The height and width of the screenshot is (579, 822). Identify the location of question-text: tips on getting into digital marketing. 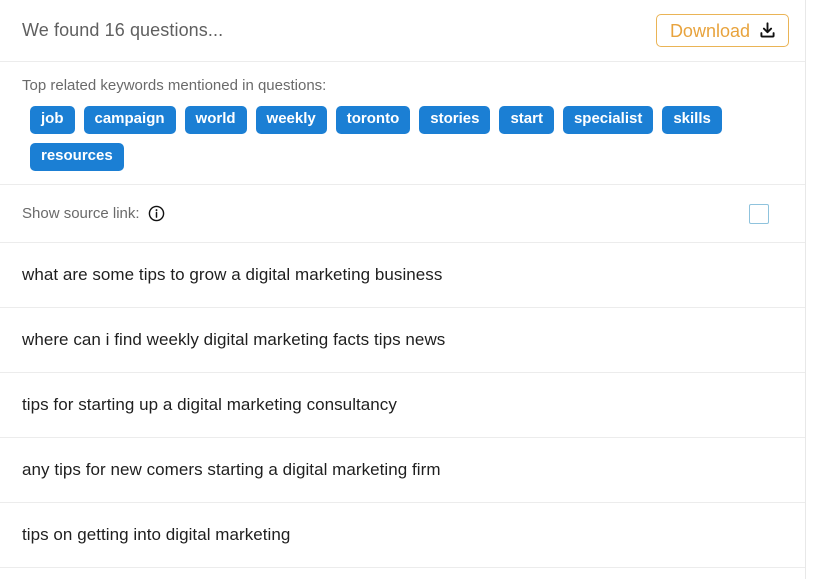
(156, 534).